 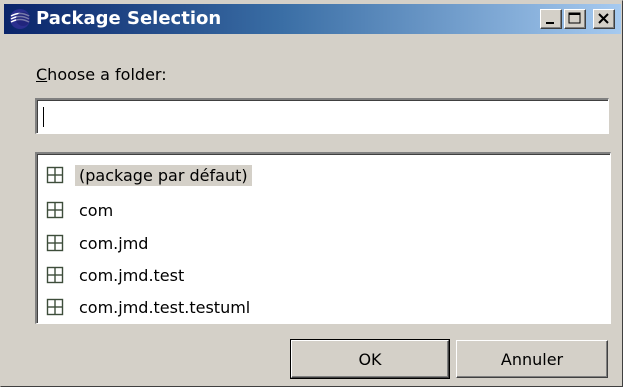 What do you see at coordinates (129, 18) in the screenshot?
I see `window-title: Package Selection` at bounding box center [129, 18].